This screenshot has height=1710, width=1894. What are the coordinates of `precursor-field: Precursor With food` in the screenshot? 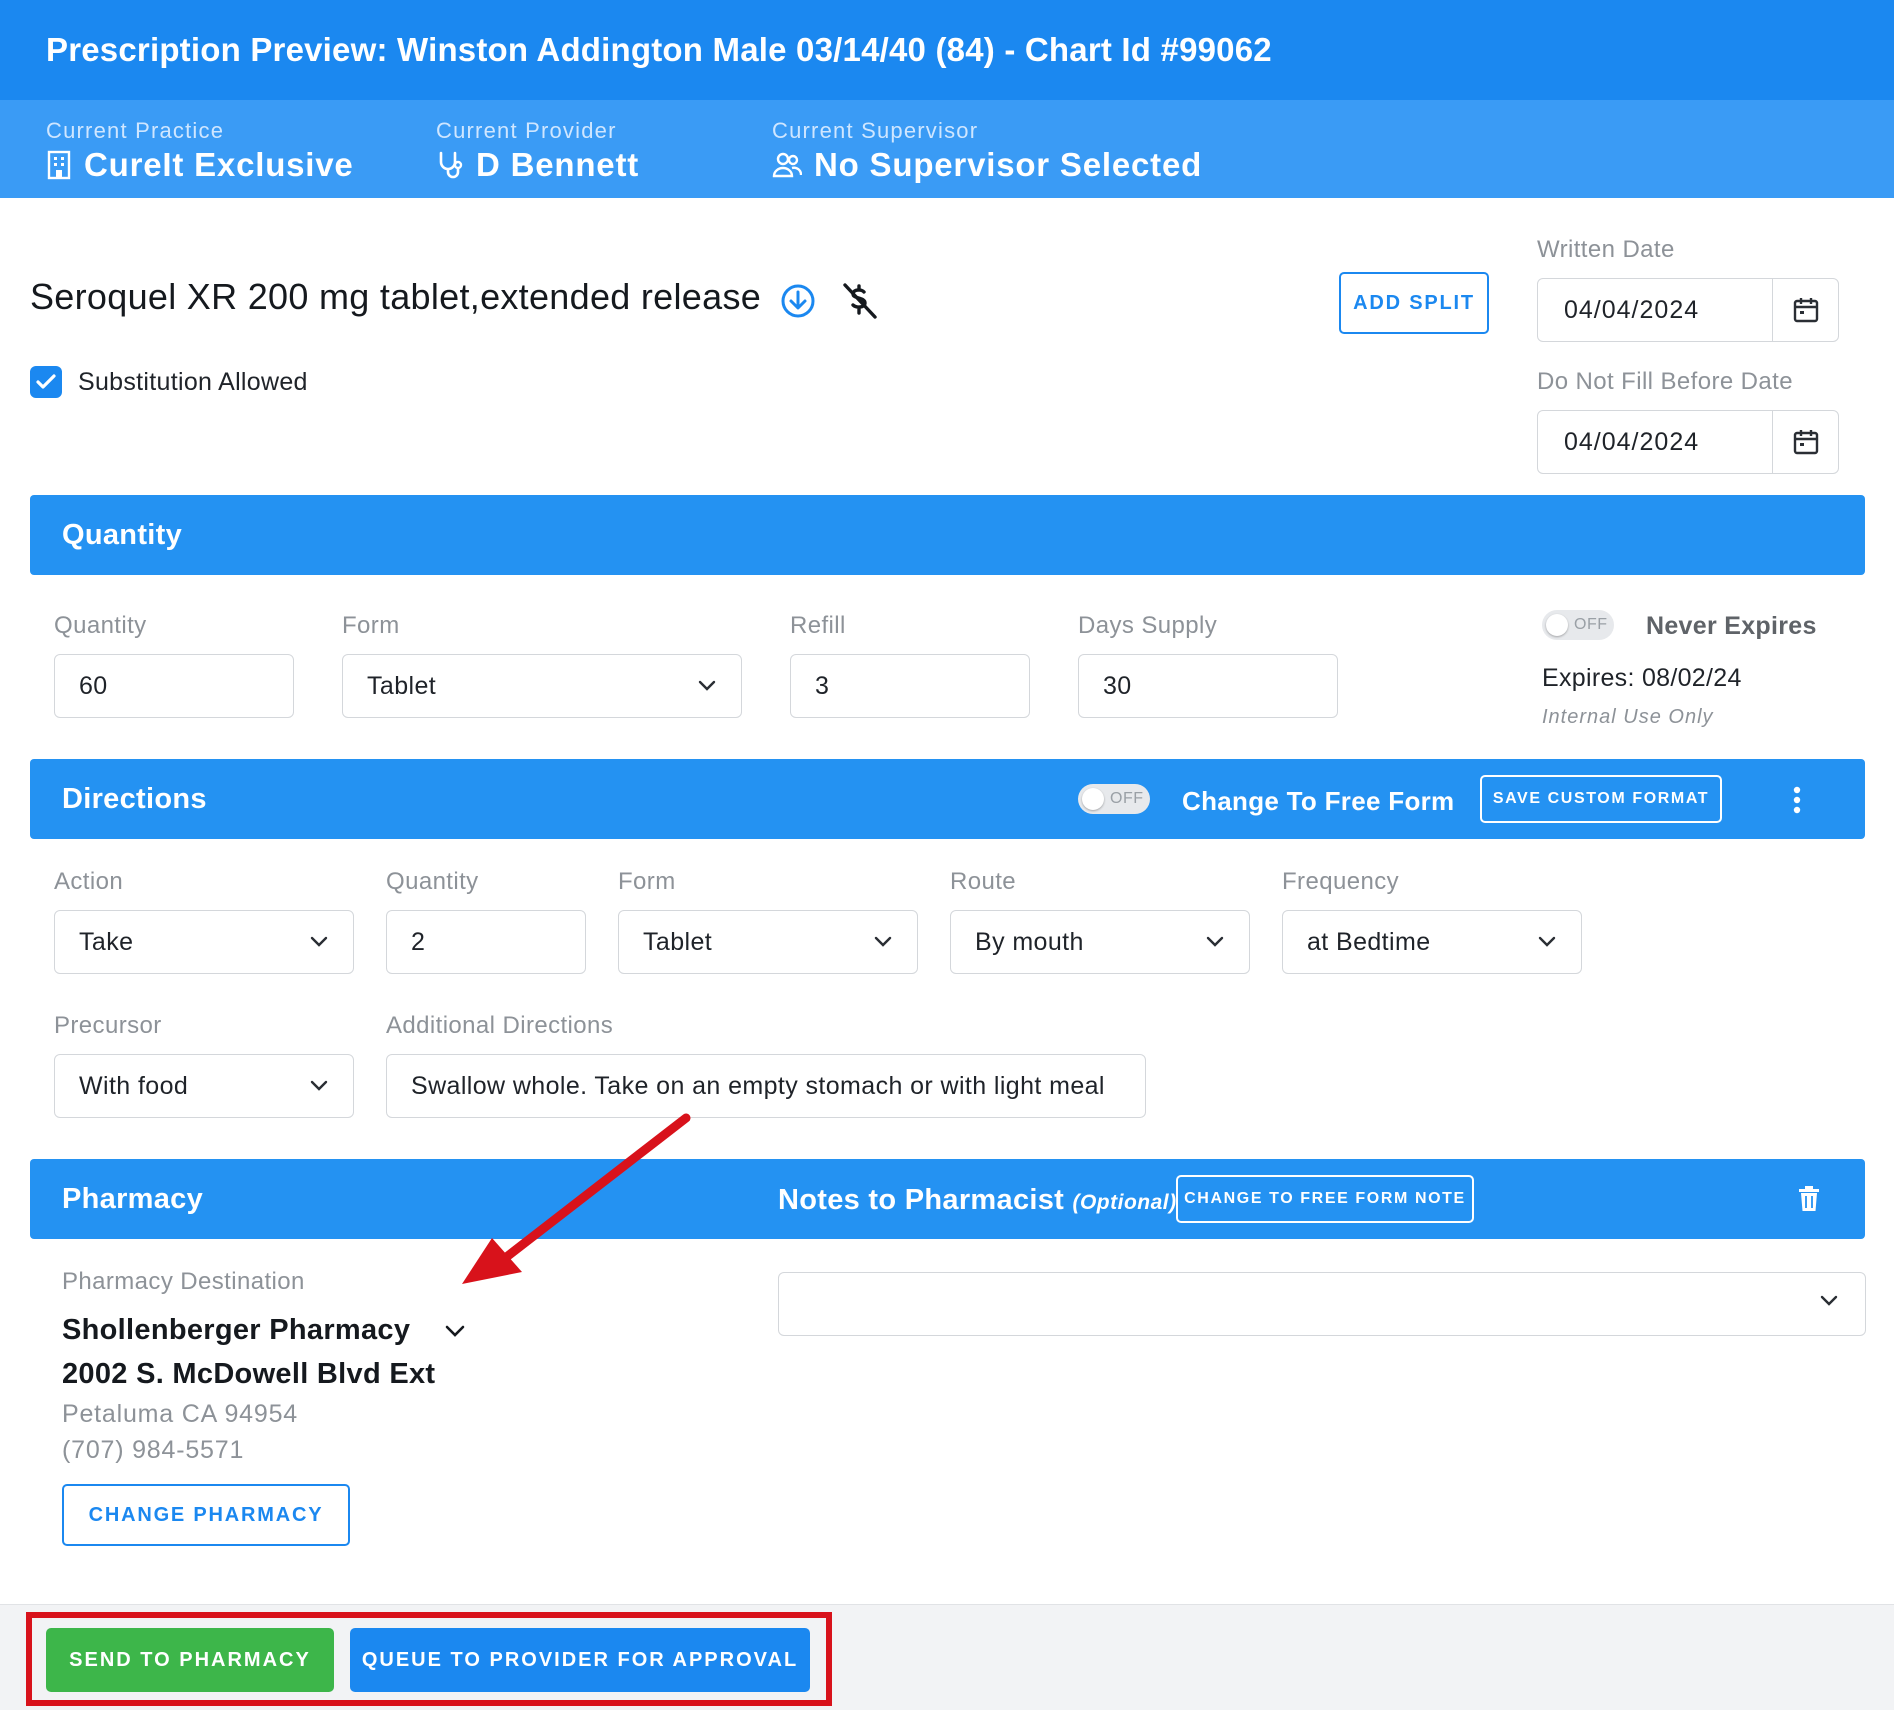 It's located at (204, 1065).